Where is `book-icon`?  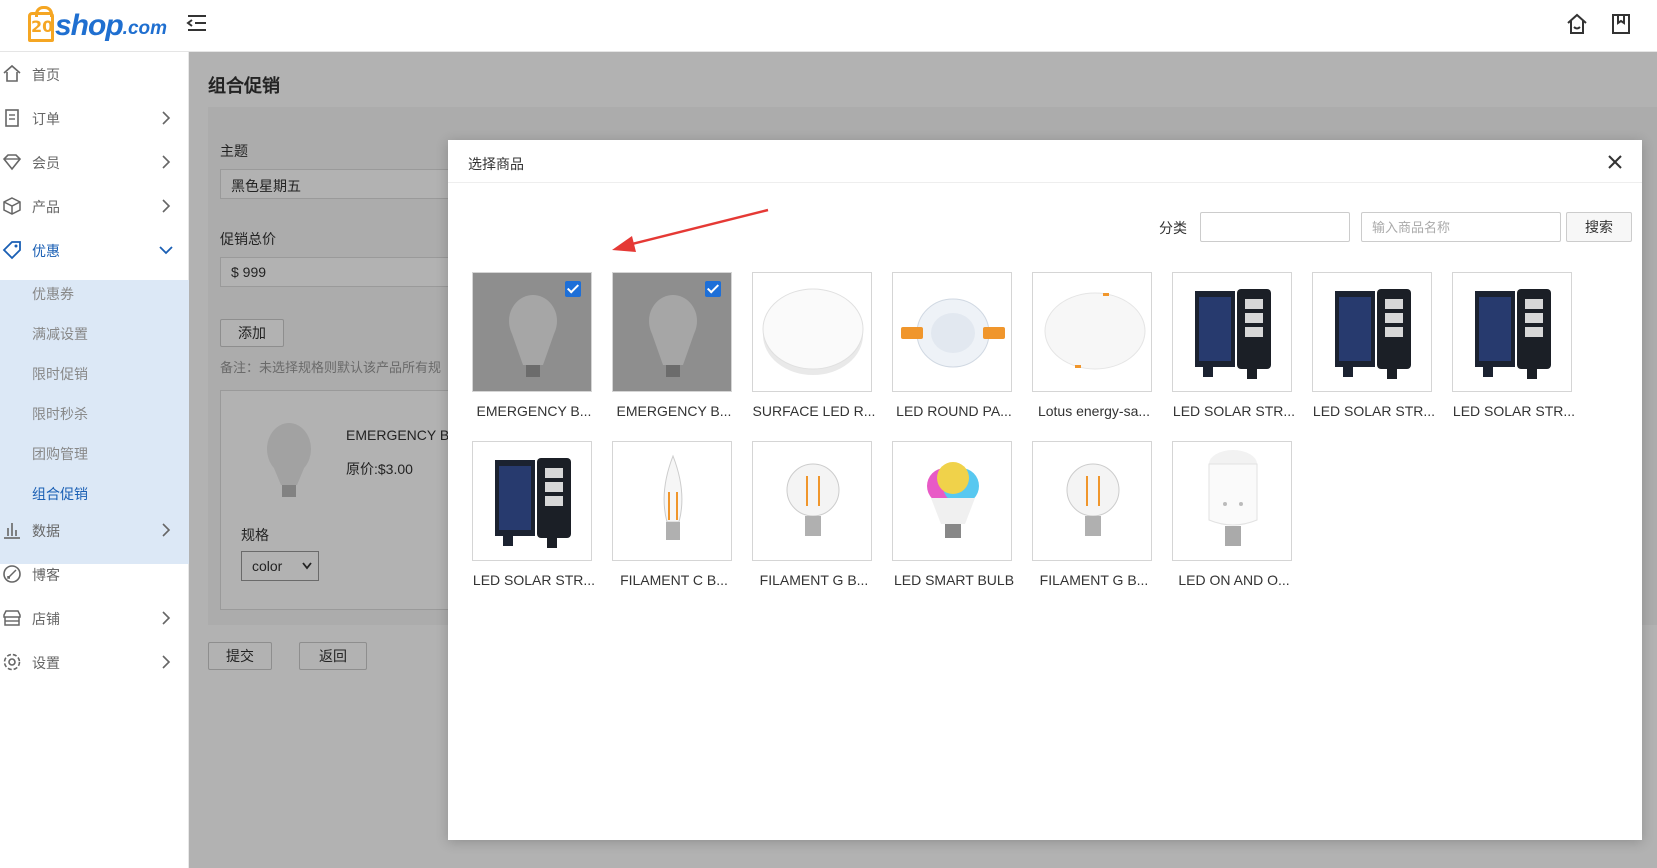 book-icon is located at coordinates (1621, 24).